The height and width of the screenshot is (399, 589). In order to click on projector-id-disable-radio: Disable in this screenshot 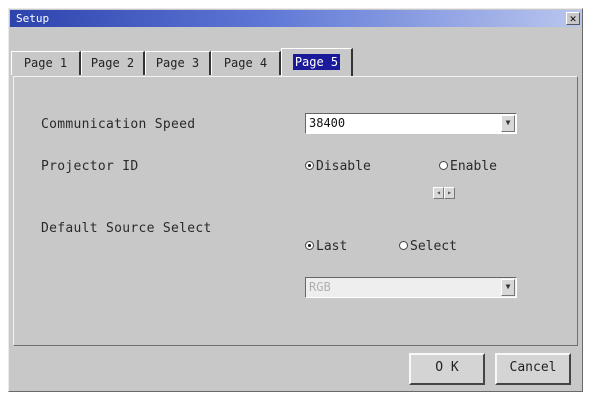, I will do `click(338, 166)`.